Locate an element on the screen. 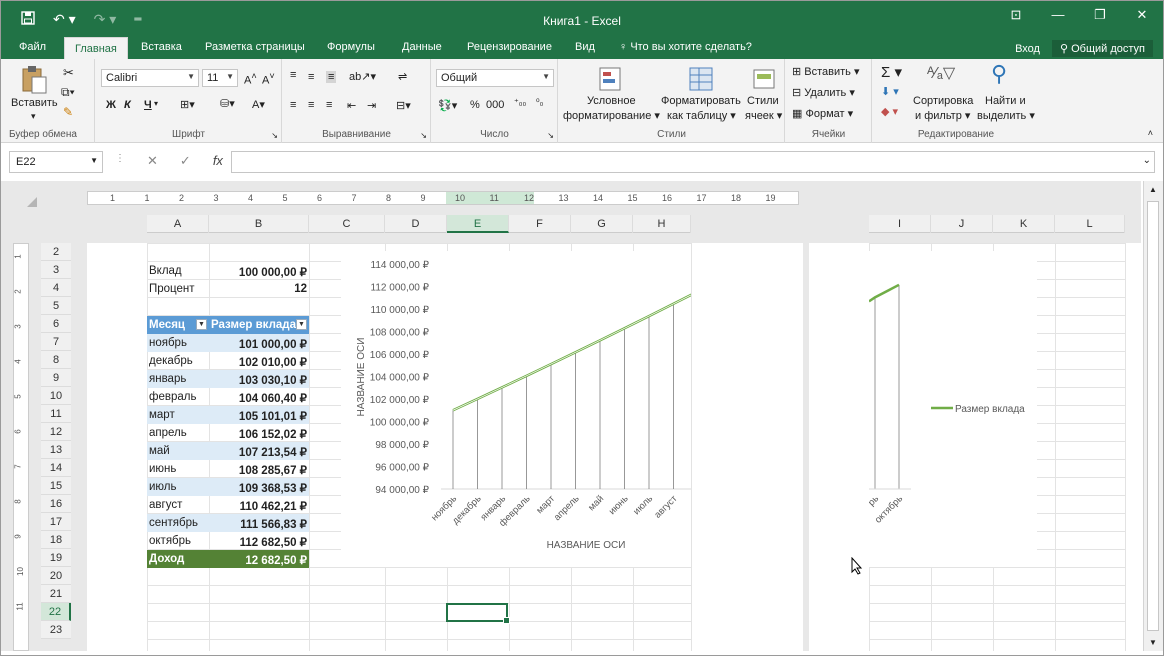  fill-color-icon: ⛁▾ is located at coordinates (227, 103).